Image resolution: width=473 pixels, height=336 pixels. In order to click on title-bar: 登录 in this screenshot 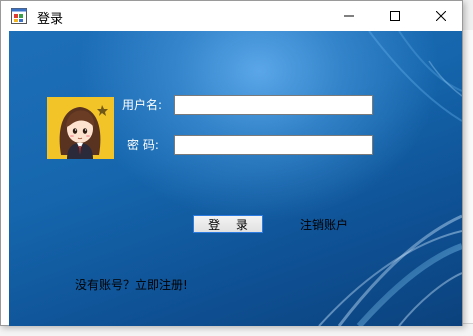, I will do `click(231, 16)`.